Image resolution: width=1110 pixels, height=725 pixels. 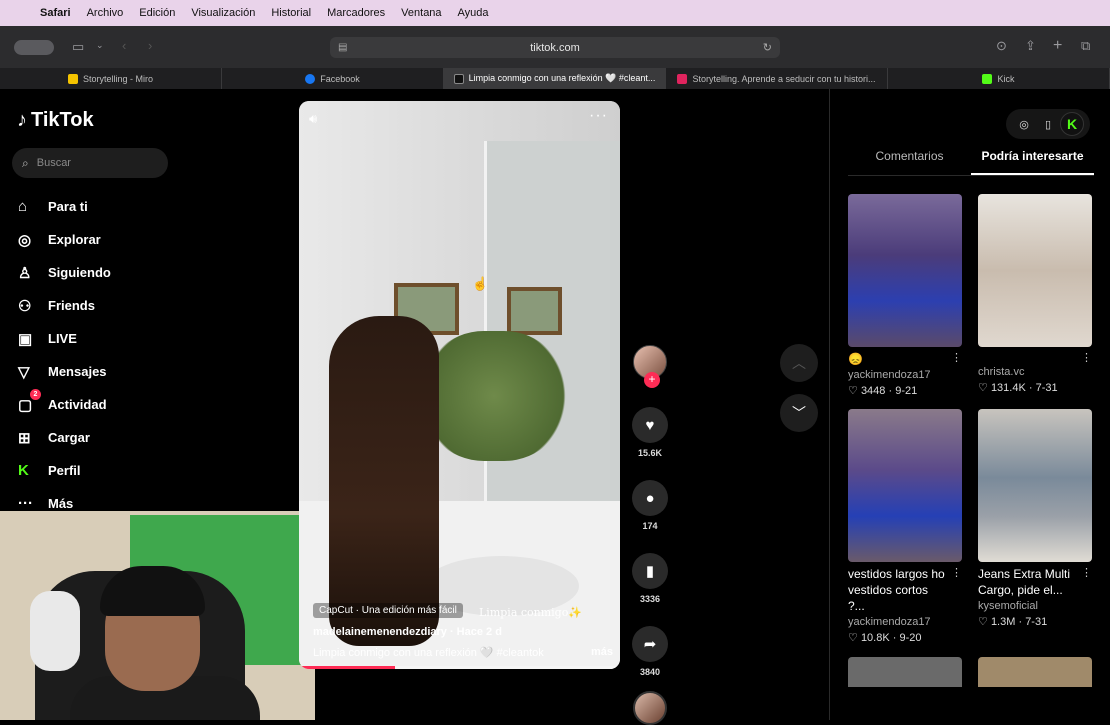 What do you see at coordinates (421, 13) in the screenshot?
I see `menu-ventana: Ventana` at bounding box center [421, 13].